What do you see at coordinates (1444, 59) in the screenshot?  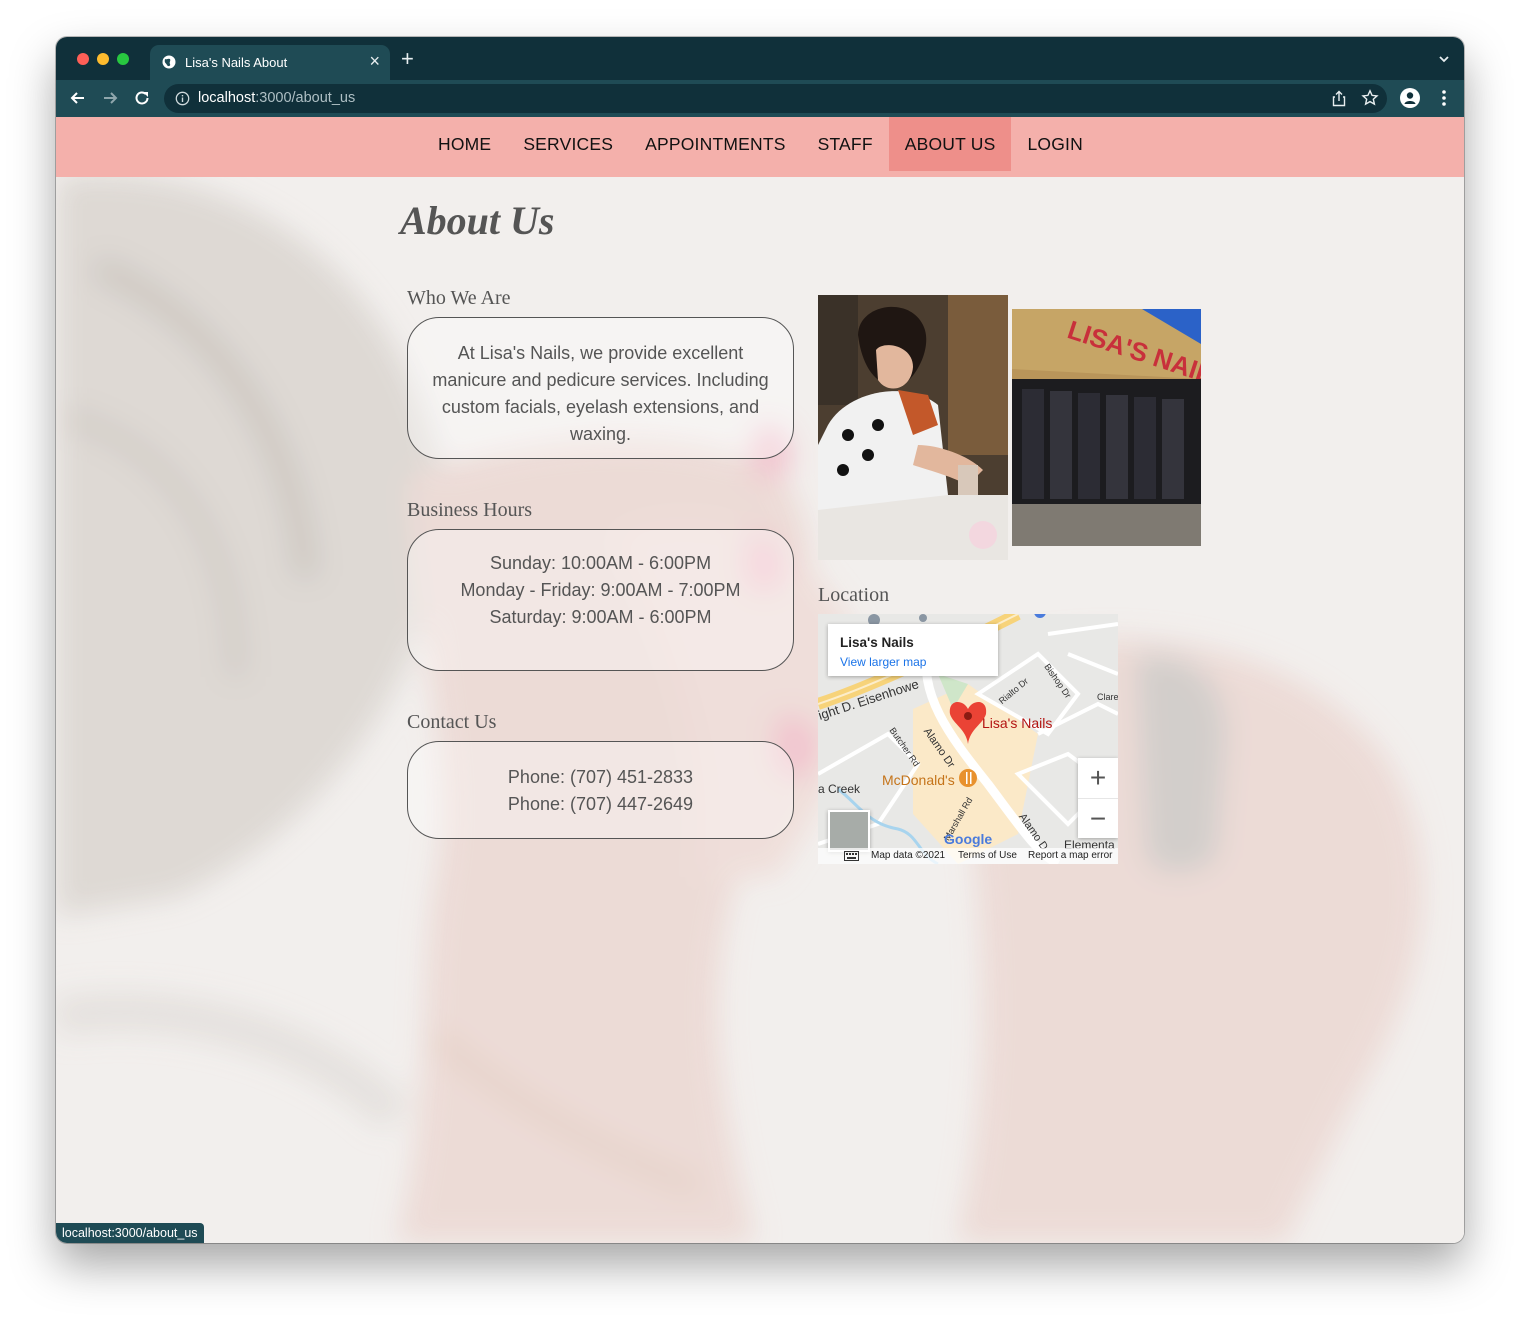 I see `chevron-down-icon` at bounding box center [1444, 59].